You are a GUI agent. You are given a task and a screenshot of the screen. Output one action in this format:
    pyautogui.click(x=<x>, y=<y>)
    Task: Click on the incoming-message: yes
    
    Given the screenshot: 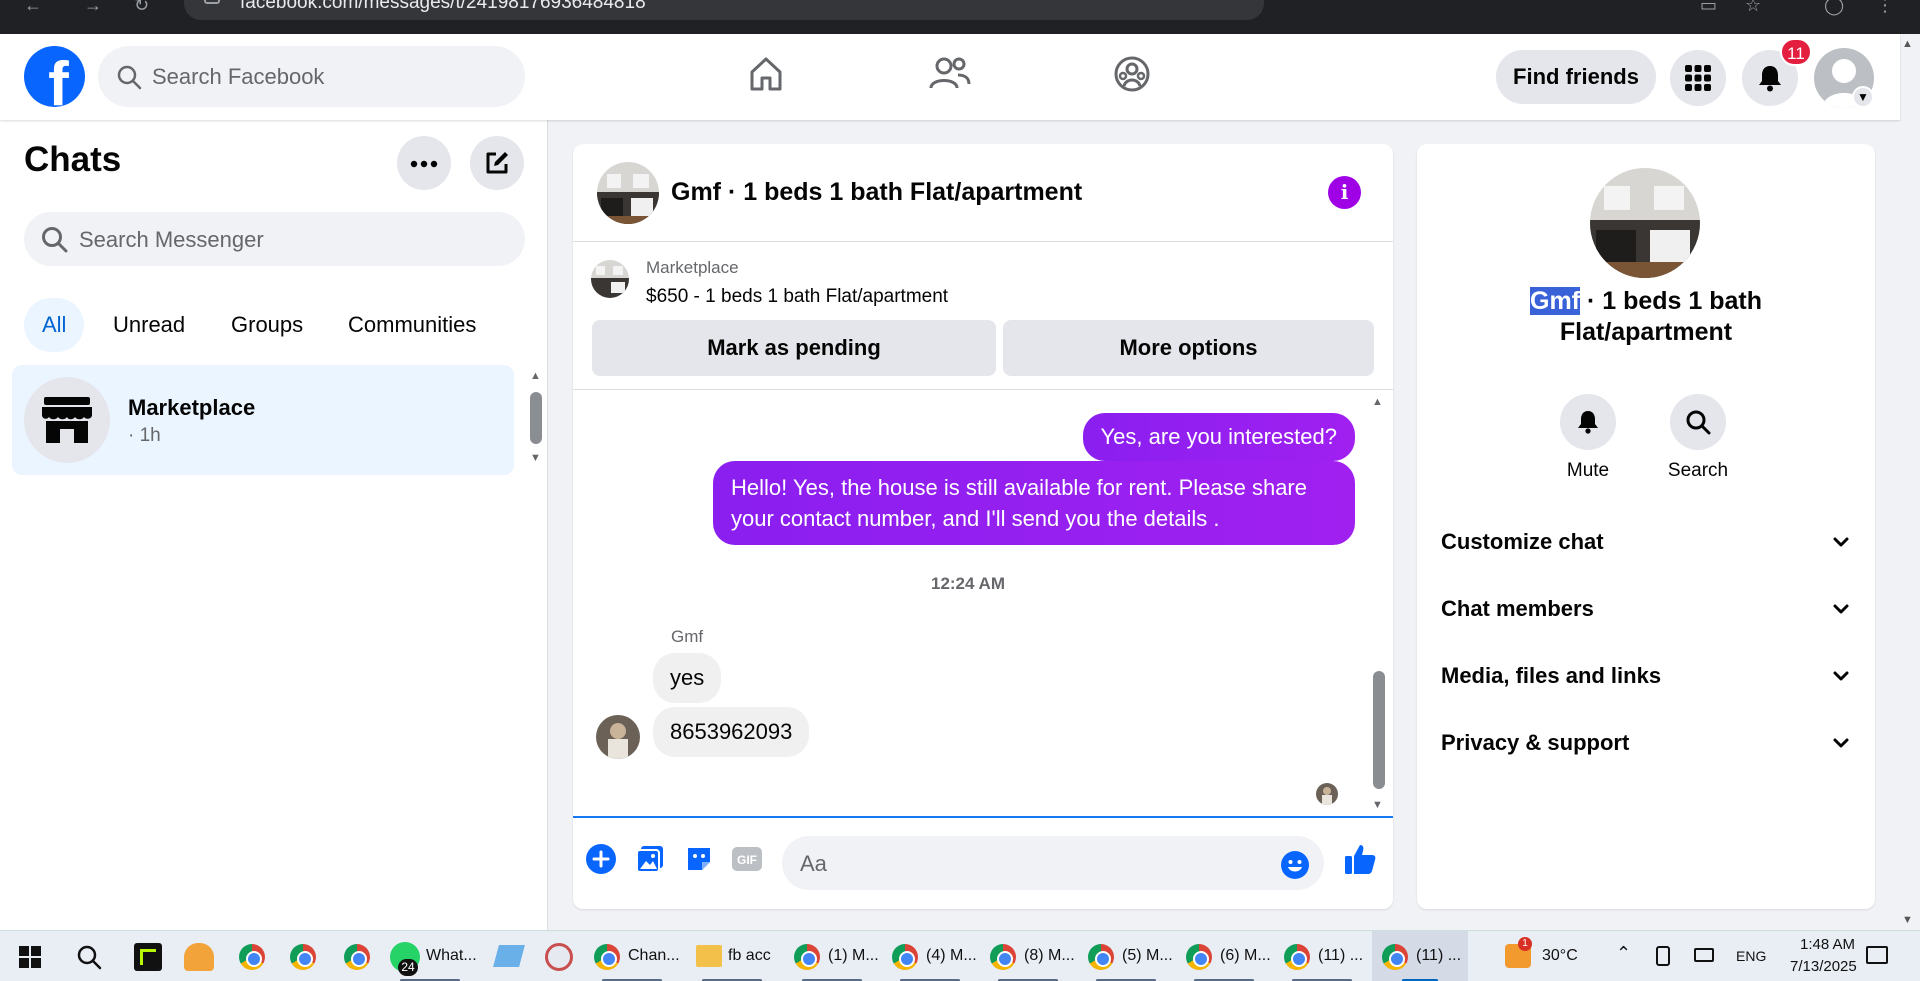 What is the action you would take?
    pyautogui.click(x=687, y=678)
    